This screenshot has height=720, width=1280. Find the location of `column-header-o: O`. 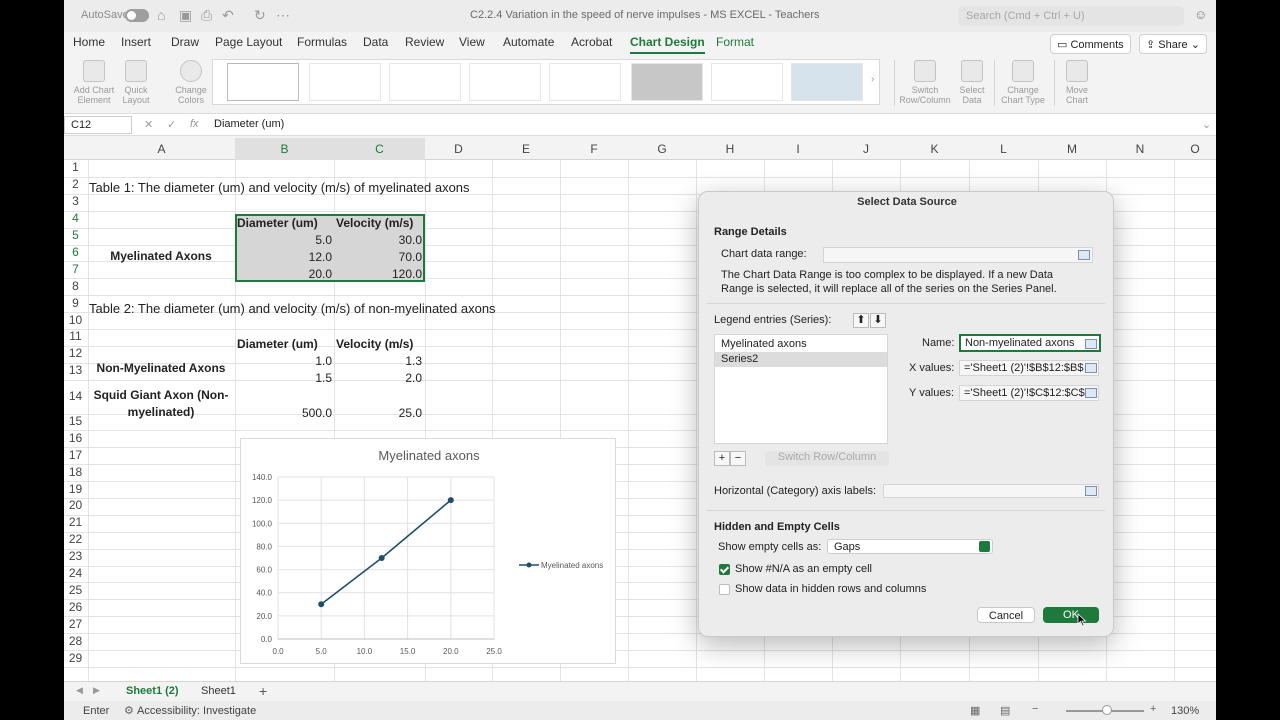

column-header-o: O is located at coordinates (1195, 149).